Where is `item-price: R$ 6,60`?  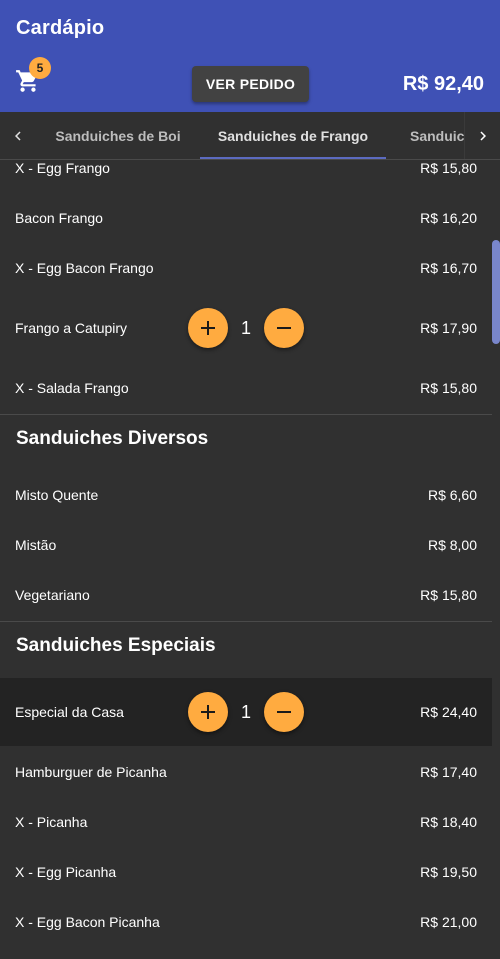
item-price: R$ 6,60 is located at coordinates (452, 495).